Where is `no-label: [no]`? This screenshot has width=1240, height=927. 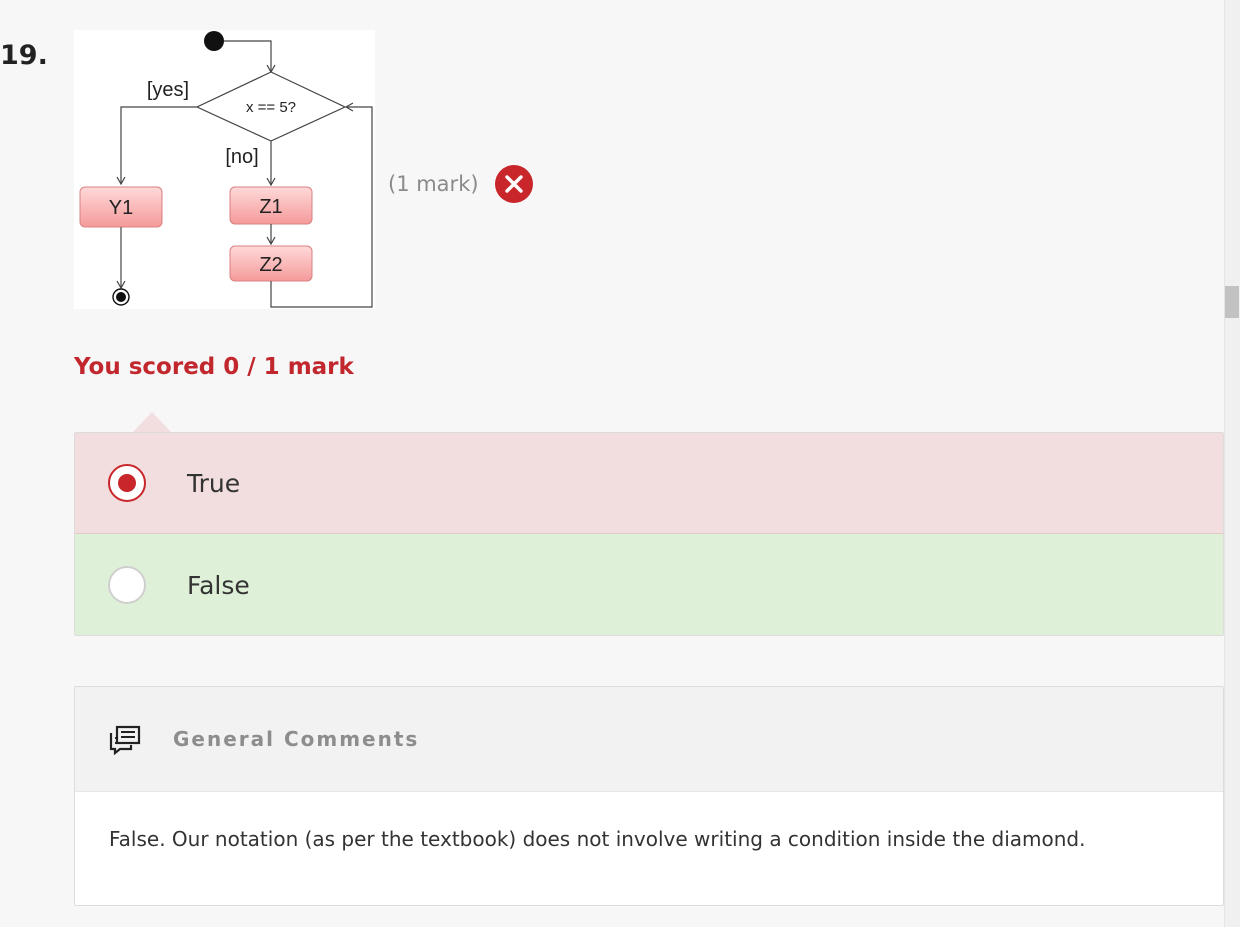
no-label: [no] is located at coordinates (241, 157).